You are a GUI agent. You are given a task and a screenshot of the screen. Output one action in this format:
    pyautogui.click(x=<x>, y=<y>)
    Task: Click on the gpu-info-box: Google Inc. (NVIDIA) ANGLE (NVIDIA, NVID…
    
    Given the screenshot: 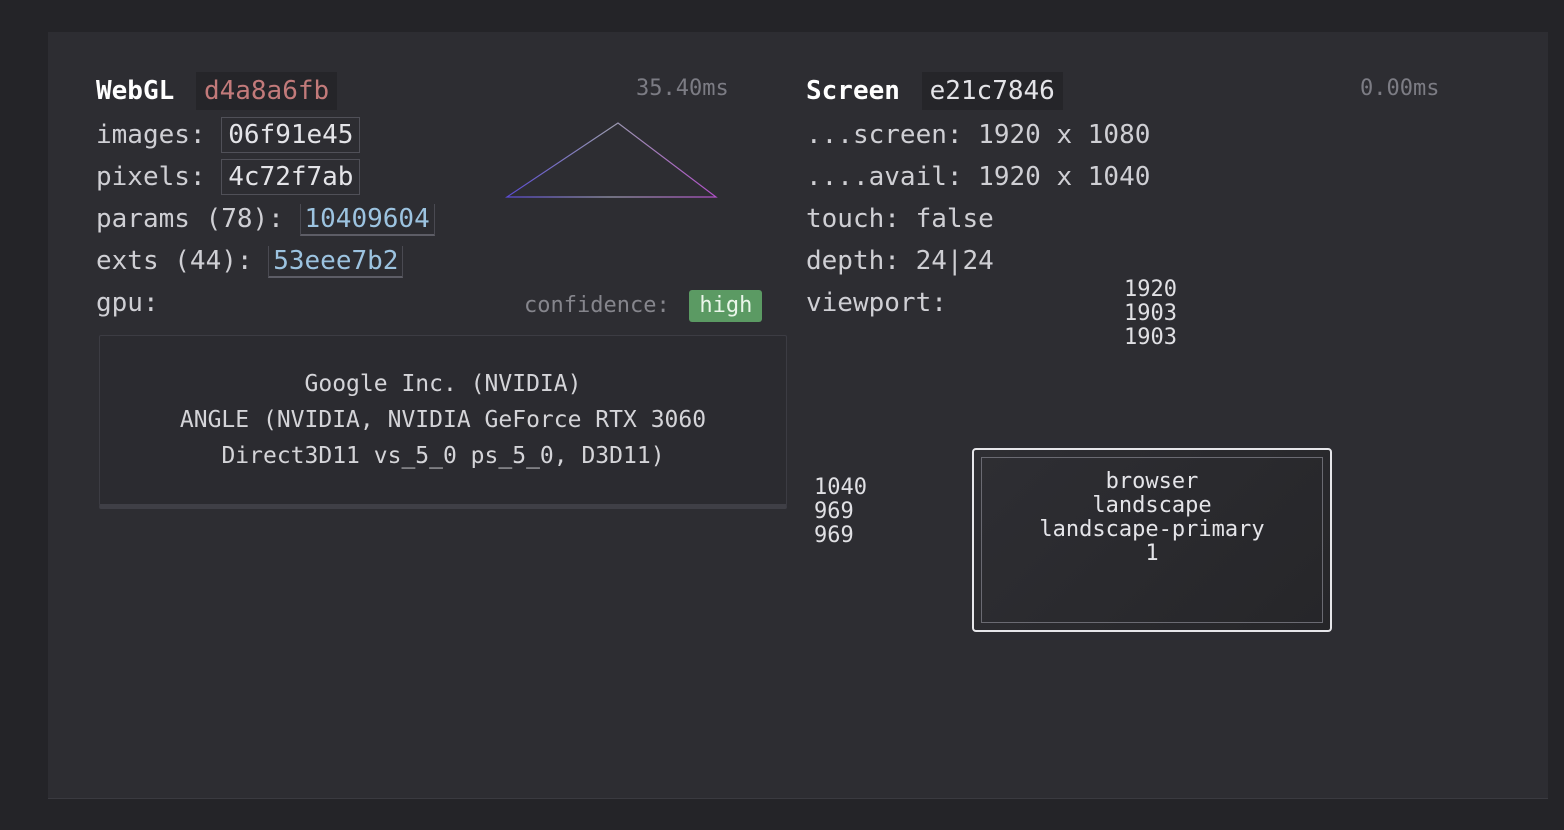 What is the action you would take?
    pyautogui.click(x=443, y=422)
    